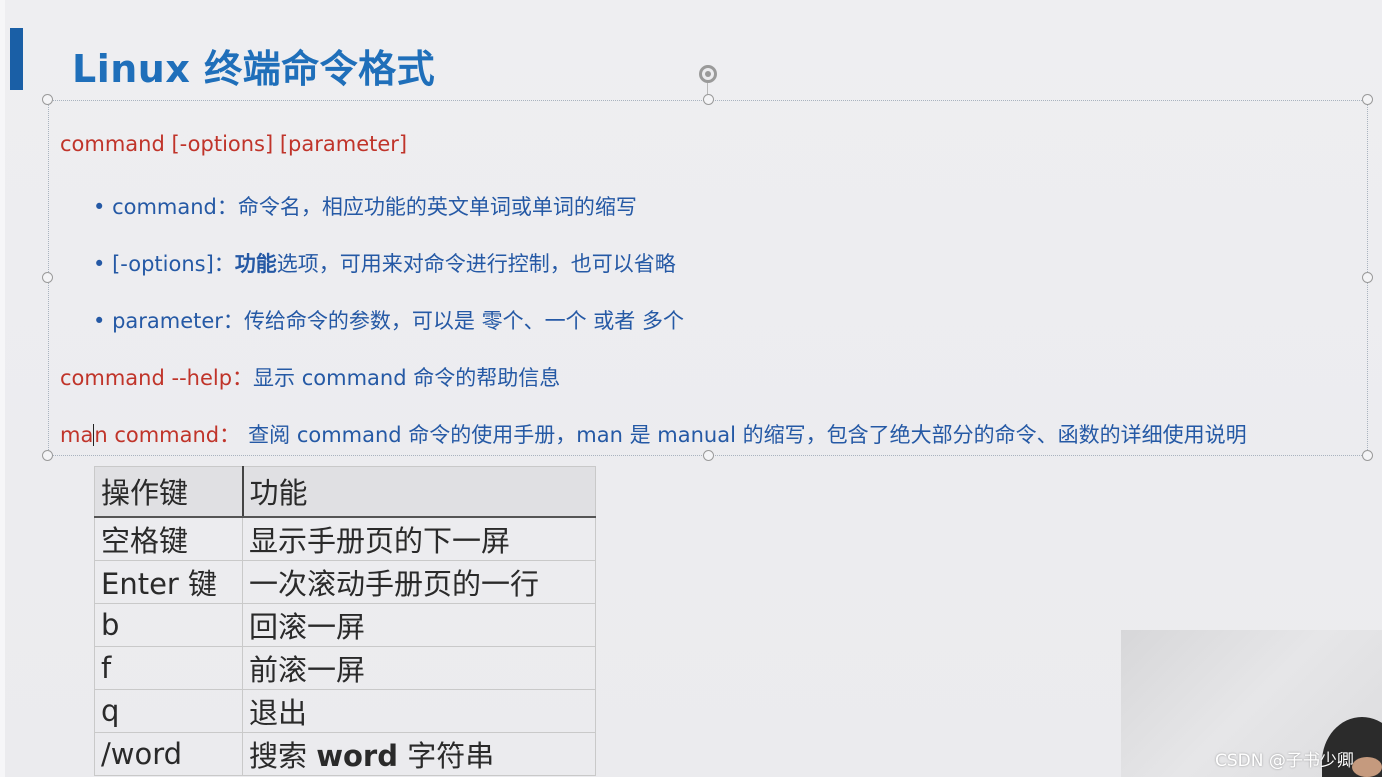  What do you see at coordinates (157, 378) in the screenshot?
I see `help-command: command --help：` at bounding box center [157, 378].